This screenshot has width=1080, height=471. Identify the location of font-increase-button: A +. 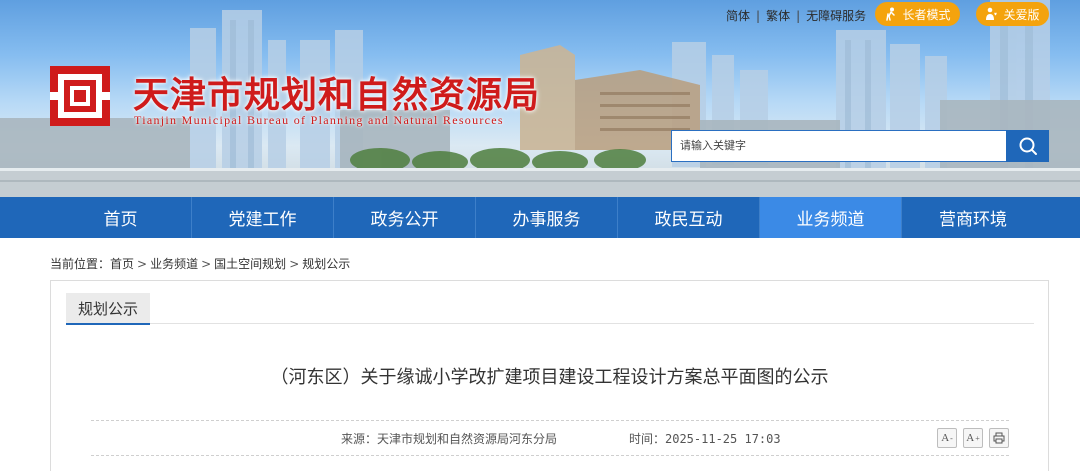
(973, 438).